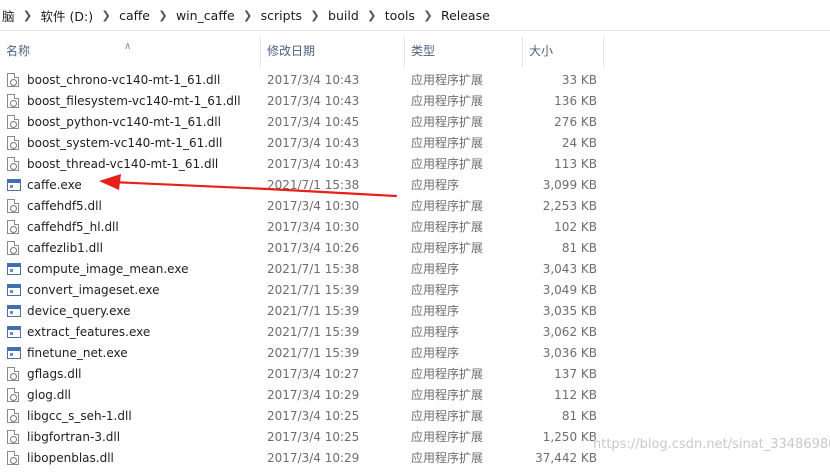 This screenshot has height=472, width=830. What do you see at coordinates (254, 189) in the screenshot?
I see `annotation-arrow-line` at bounding box center [254, 189].